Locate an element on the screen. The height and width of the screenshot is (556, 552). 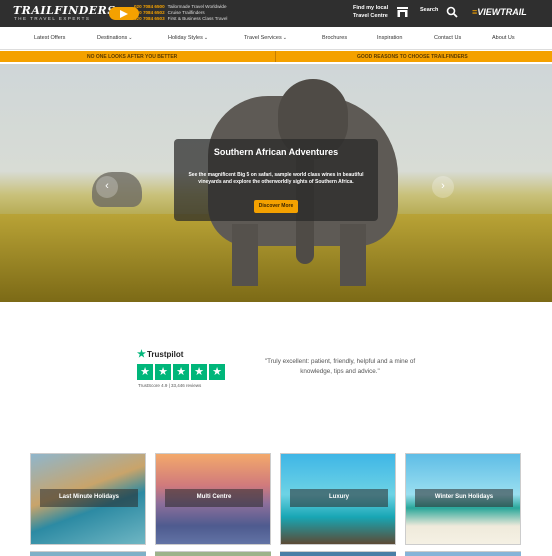
tile-winter-sun-holidays: Winter Sun Holidays is located at coordinates (463, 499).